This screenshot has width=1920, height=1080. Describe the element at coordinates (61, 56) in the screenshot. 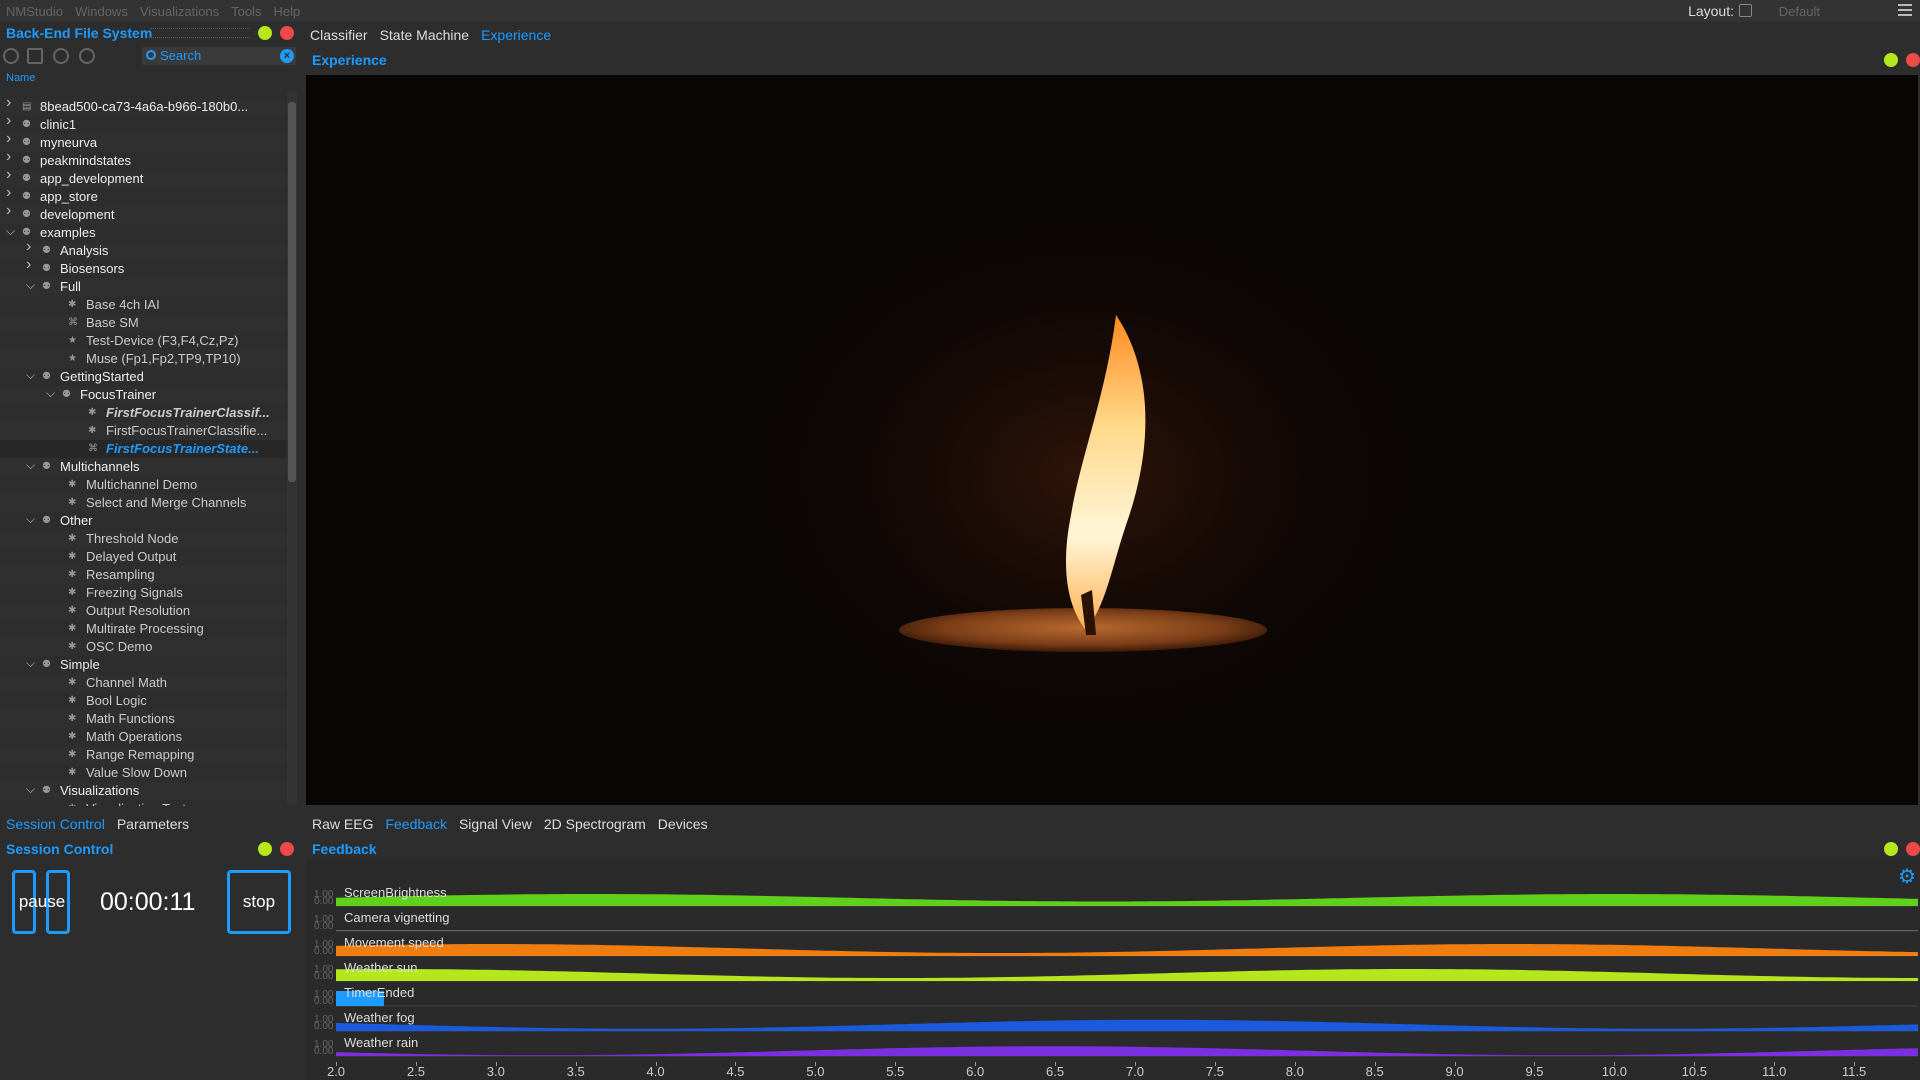

I see `remove-icon` at that location.